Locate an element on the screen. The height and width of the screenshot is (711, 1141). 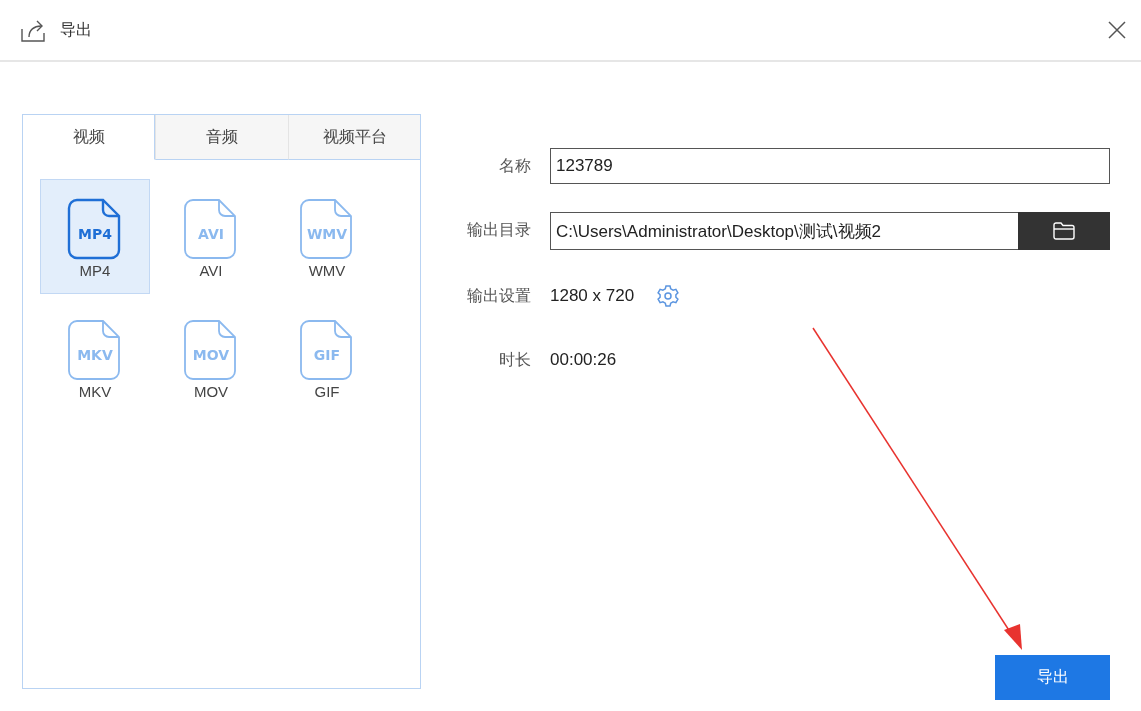
export-button: 导出 is located at coordinates (1052, 677).